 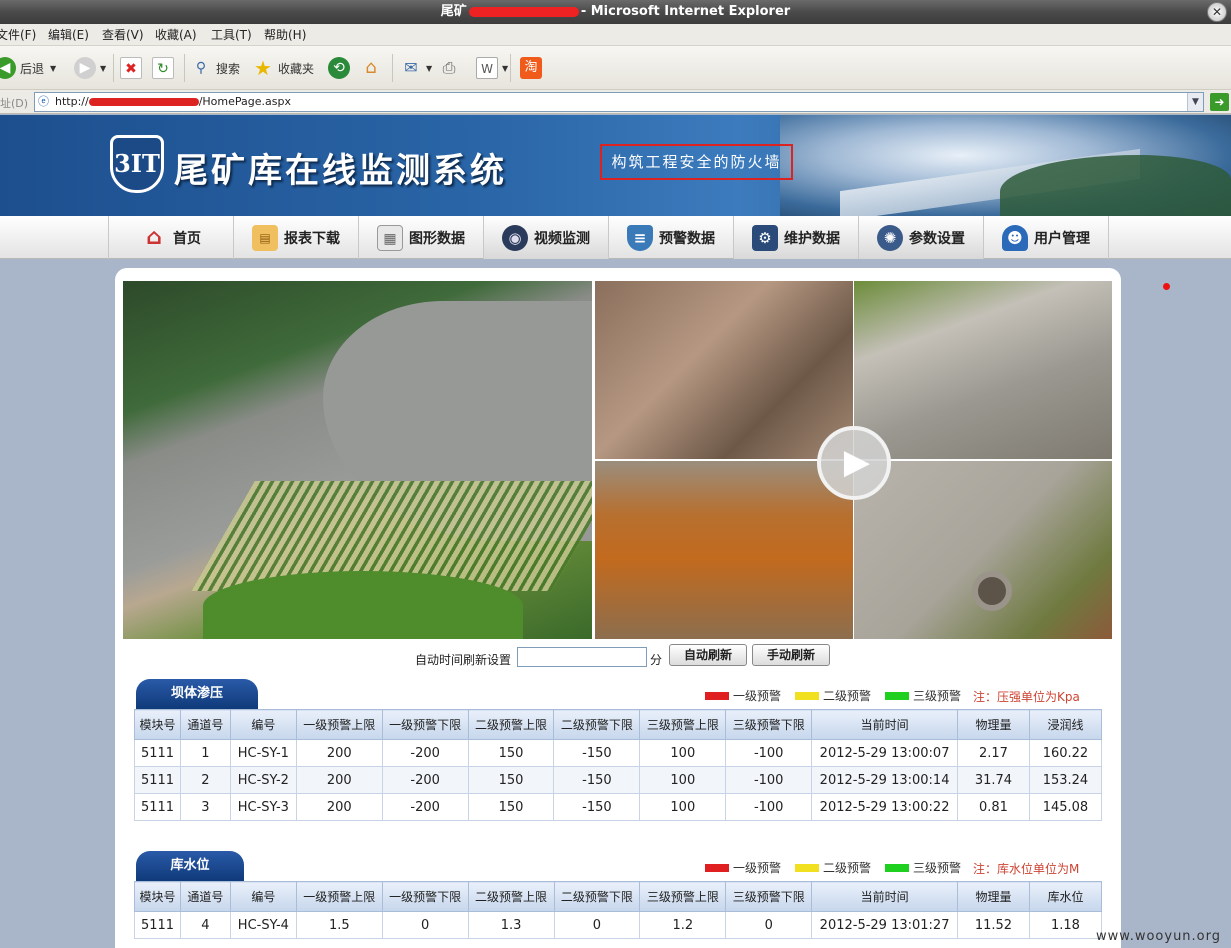 What do you see at coordinates (615, 35) in the screenshot?
I see `menu-bar: 文件(F) 编辑(E) 查看(V) 收藏(A) 工具(T) 帮助(H)` at bounding box center [615, 35].